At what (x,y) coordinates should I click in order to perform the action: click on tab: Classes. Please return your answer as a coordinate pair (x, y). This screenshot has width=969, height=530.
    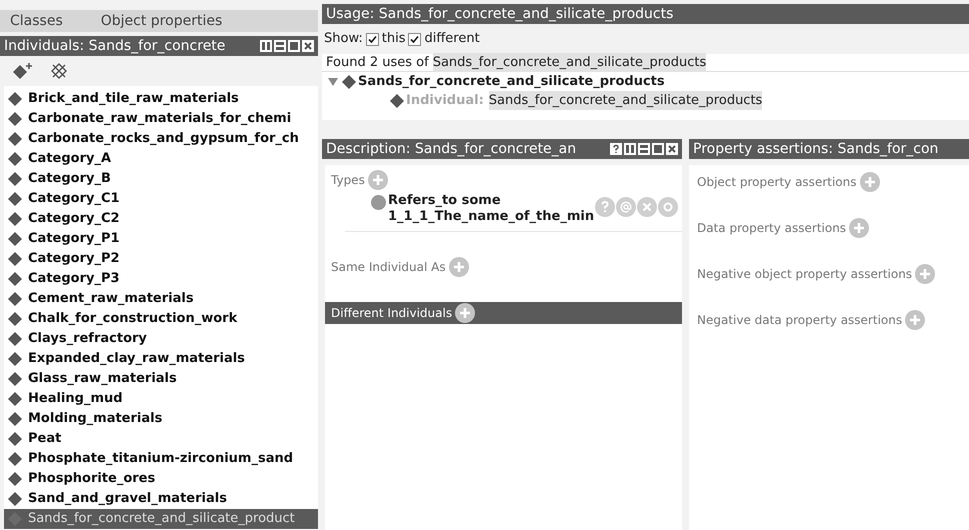
    Looking at the image, I should click on (36, 21).